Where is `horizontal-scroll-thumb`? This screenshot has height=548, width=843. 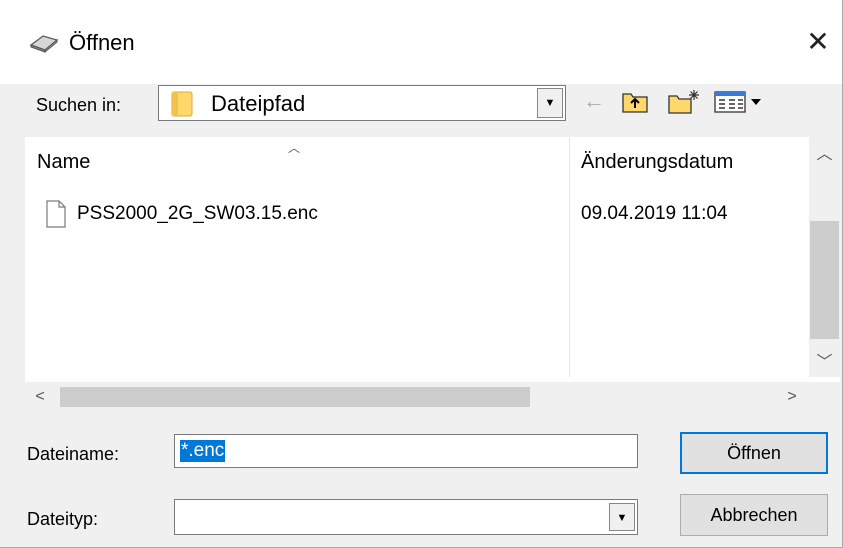 horizontal-scroll-thumb is located at coordinates (295, 397).